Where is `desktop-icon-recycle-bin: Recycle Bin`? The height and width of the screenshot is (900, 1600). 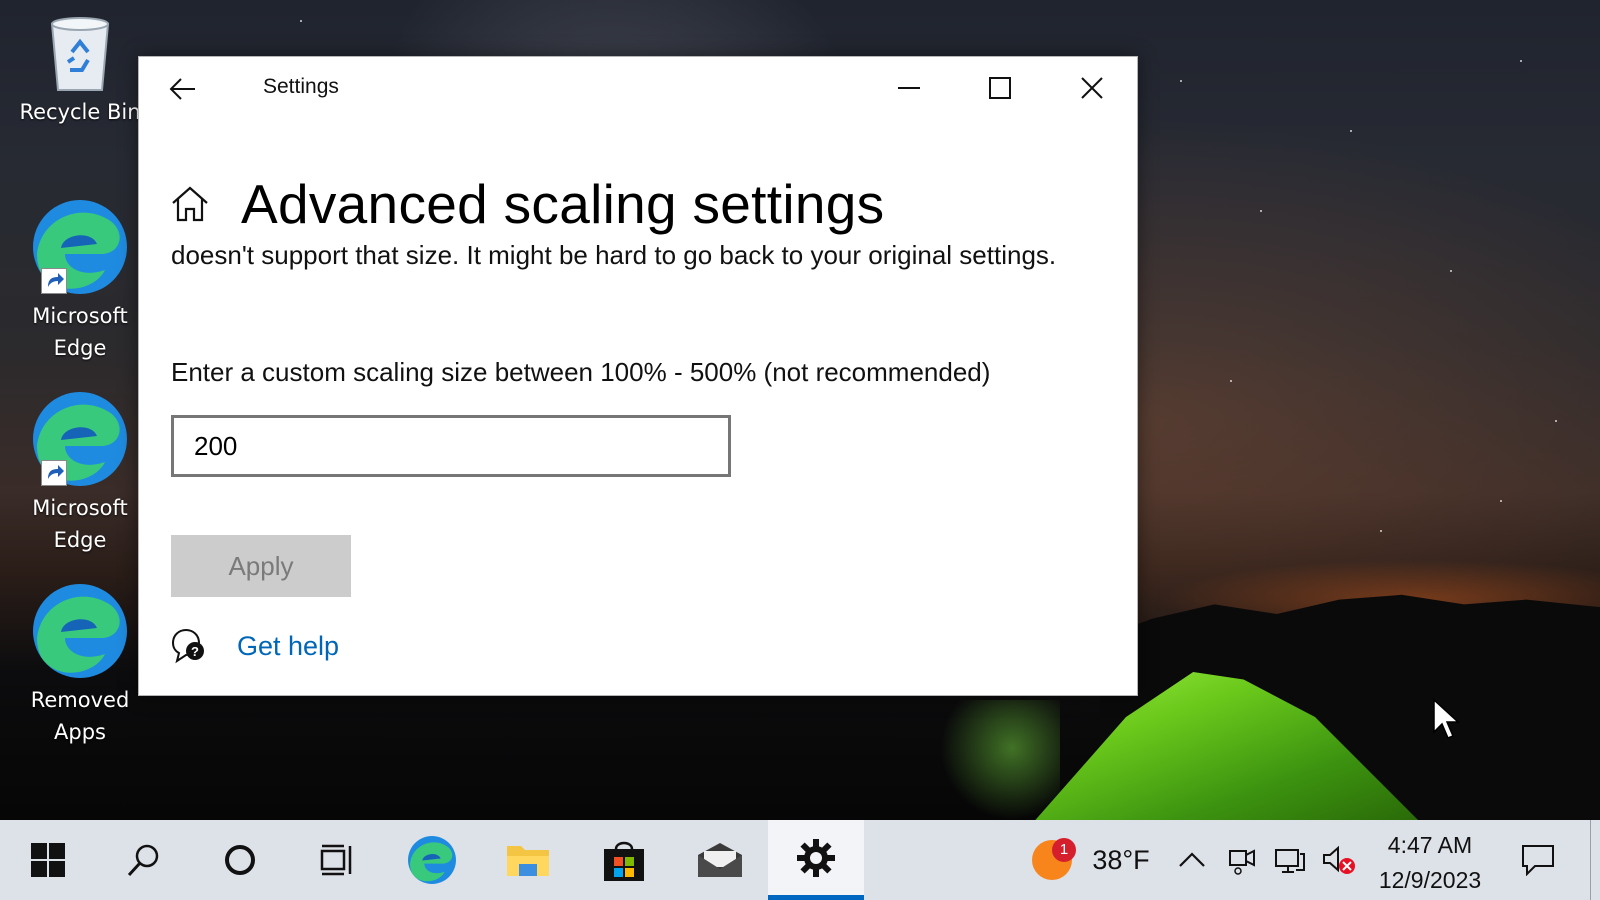
desktop-icon-recycle-bin: Recycle Bin is located at coordinates (80, 69).